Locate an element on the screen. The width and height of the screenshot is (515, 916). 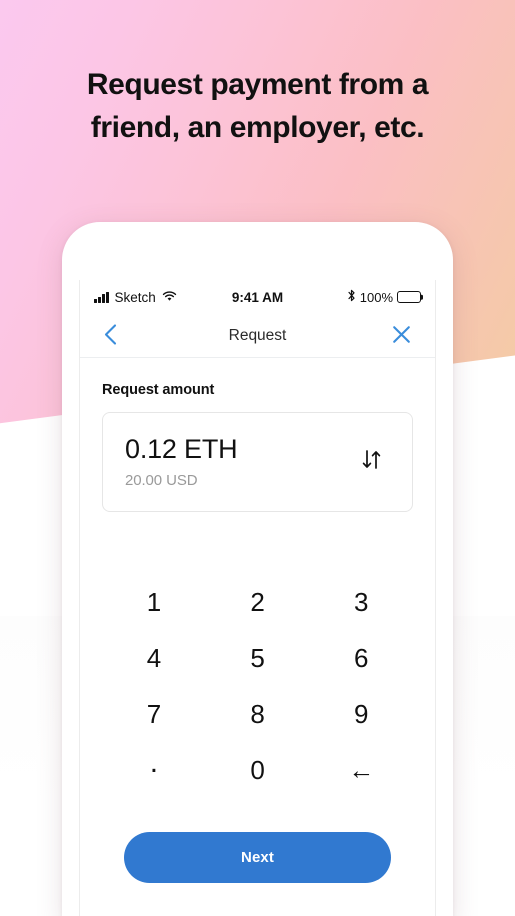
key-8: 8 is located at coordinates (258, 714).